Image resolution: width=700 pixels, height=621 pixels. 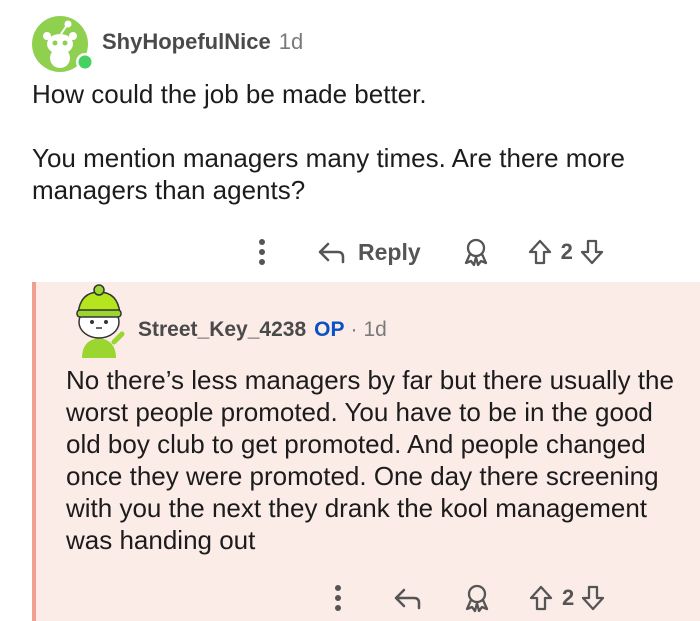 I want to click on comment-actions: Reply 2, so click(x=426, y=252).